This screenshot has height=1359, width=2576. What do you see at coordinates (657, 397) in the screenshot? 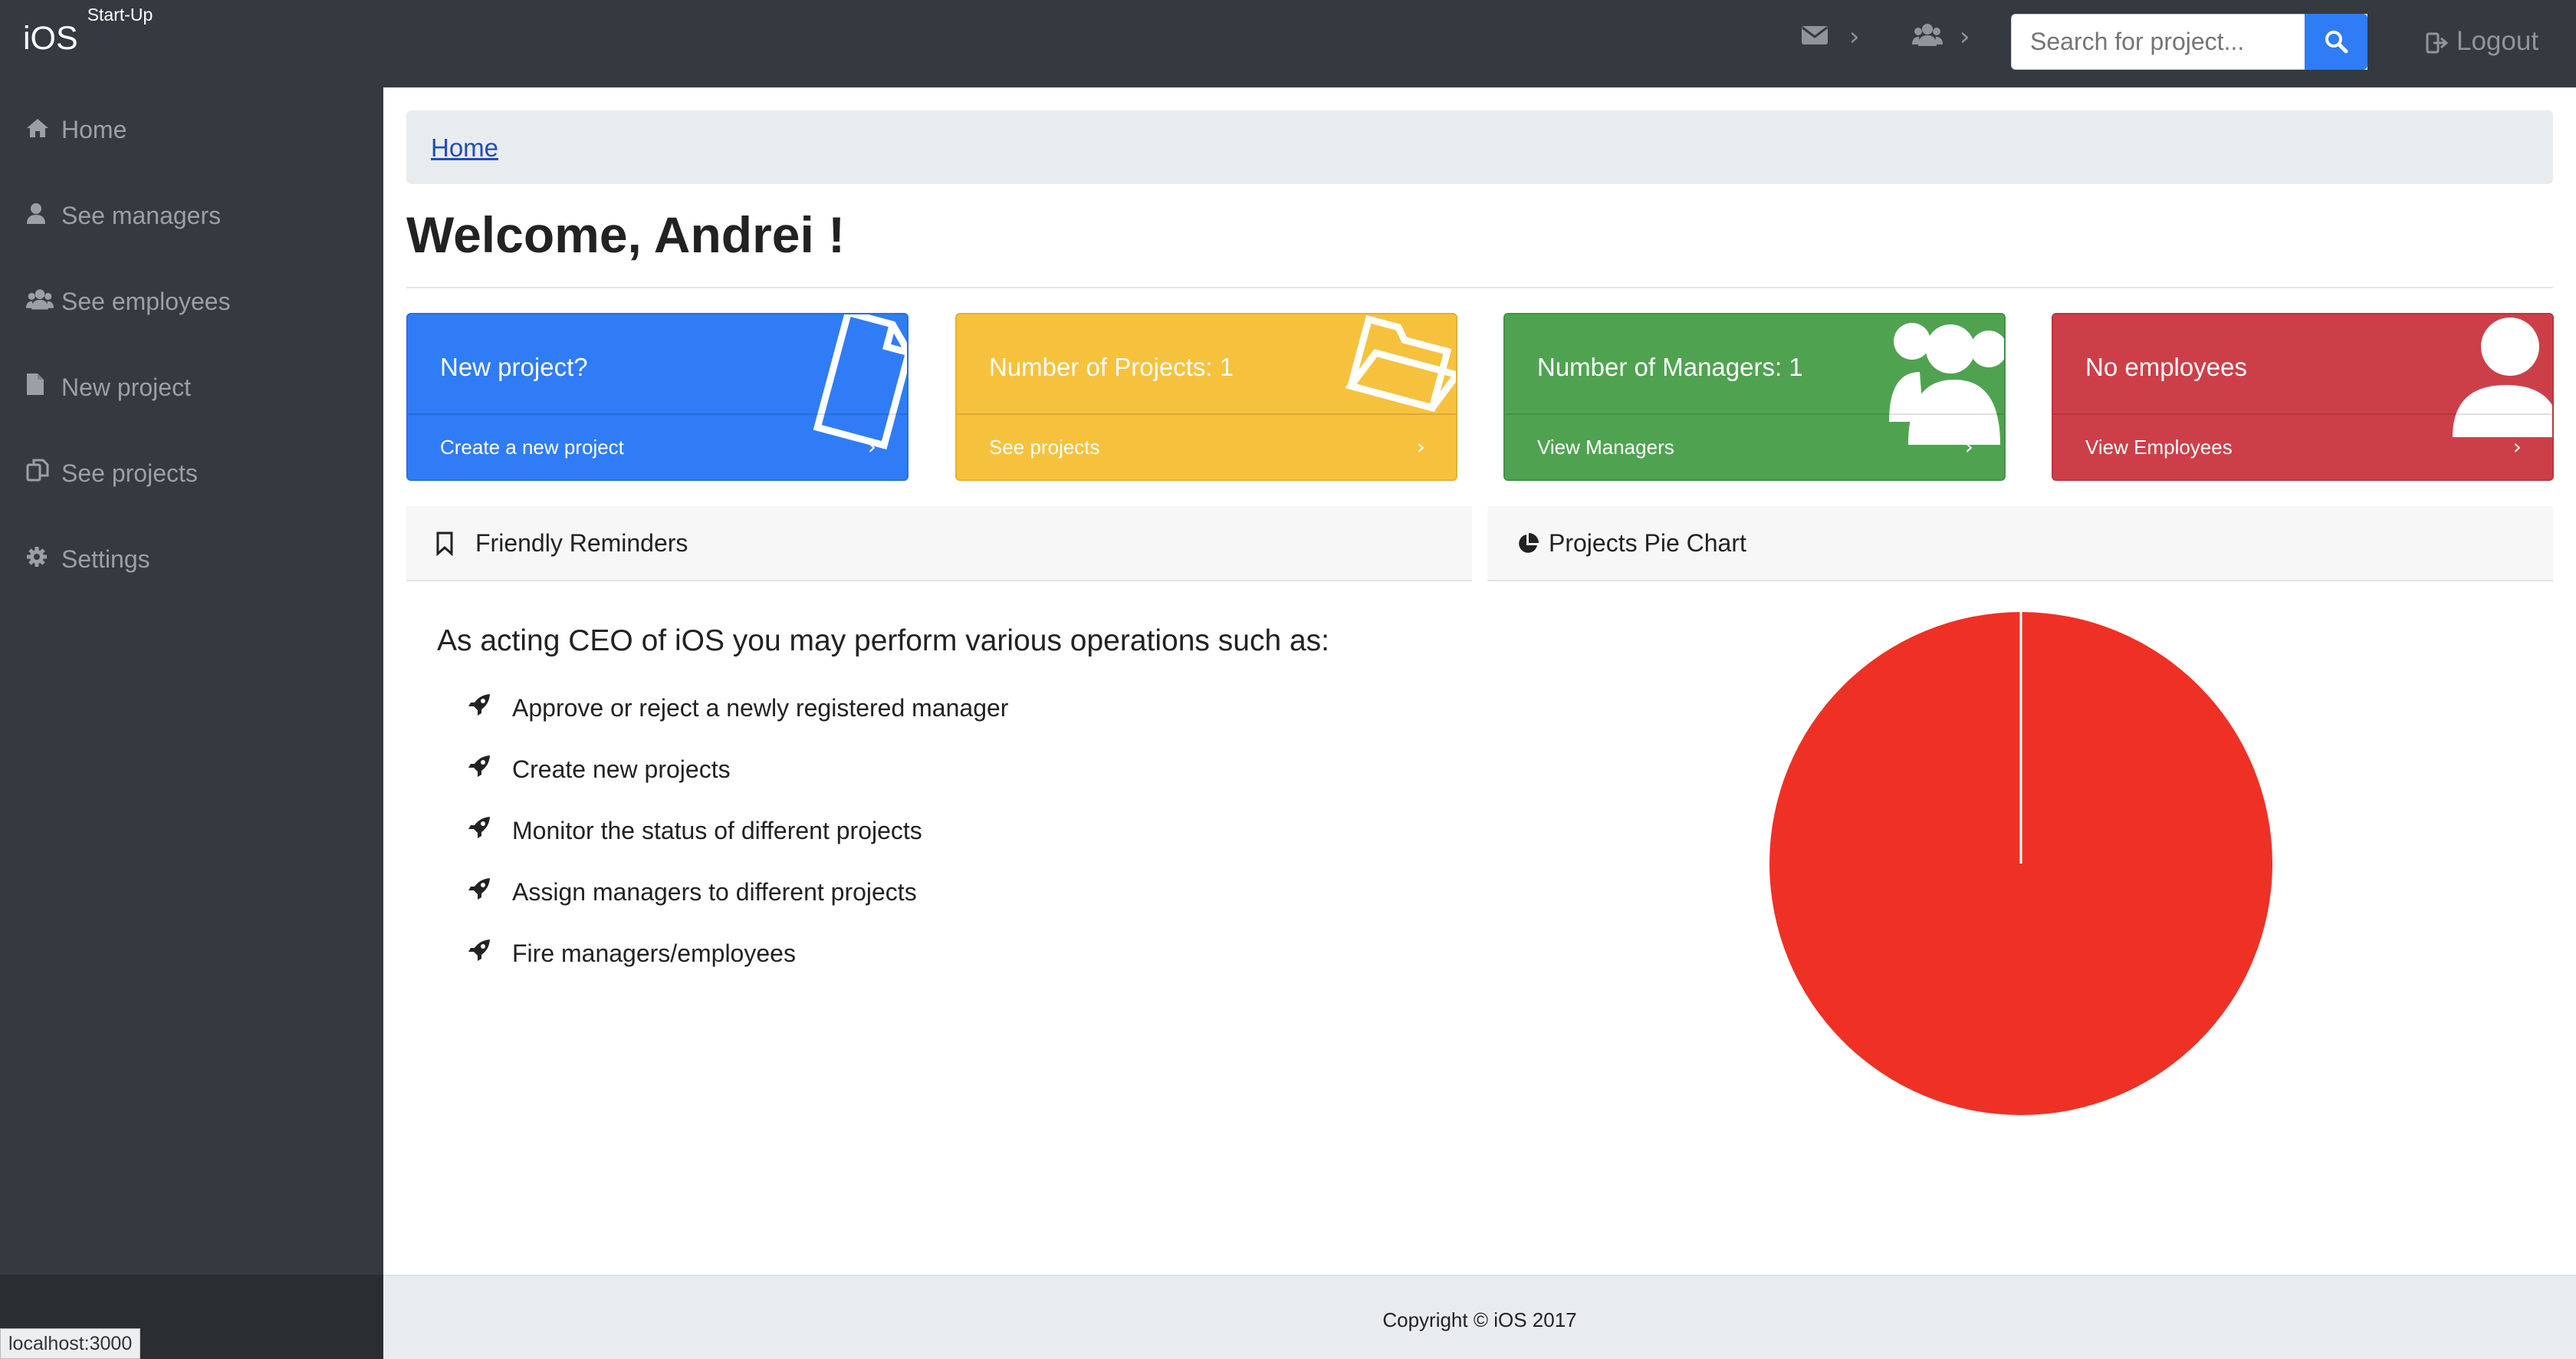
I see `card-new-project: New project? Create a new project ›` at bounding box center [657, 397].